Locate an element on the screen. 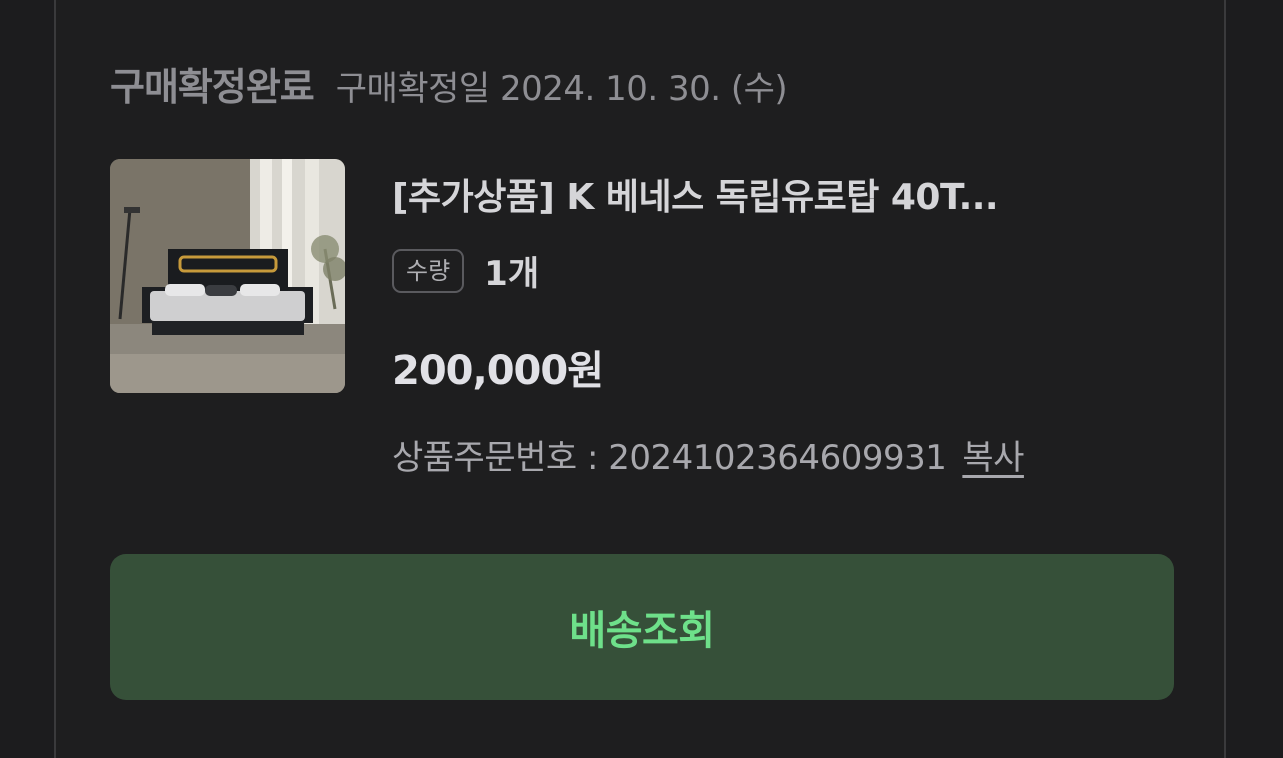 The height and width of the screenshot is (758, 1283). product-price: 200,000원 is located at coordinates (498, 371).